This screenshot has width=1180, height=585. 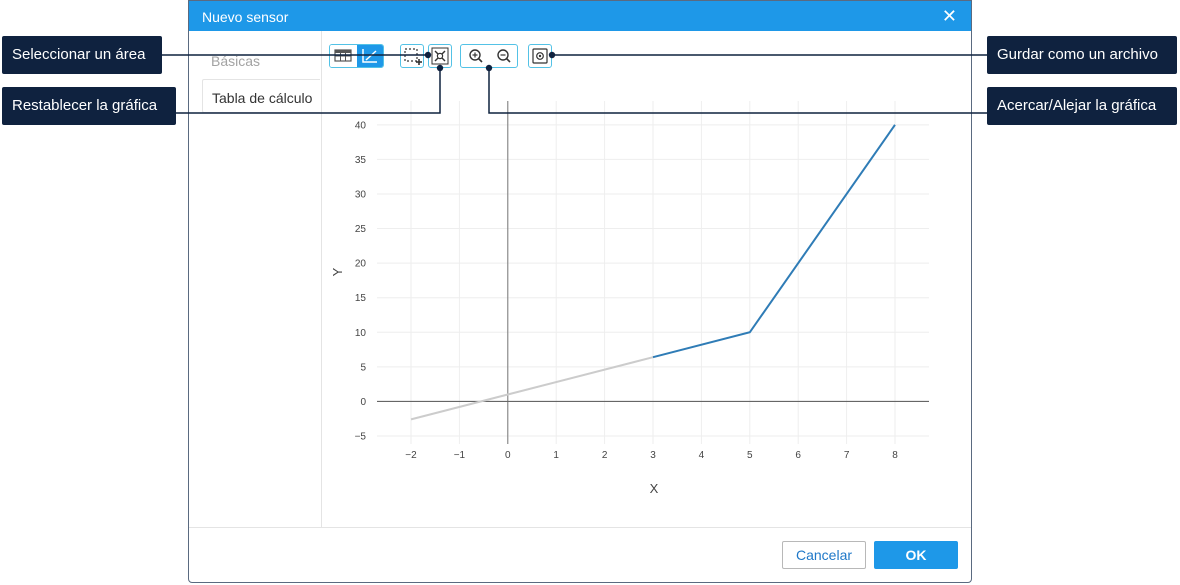 I want to click on reset-chart-callout: Restablecer la gráfica, so click(x=89, y=106).